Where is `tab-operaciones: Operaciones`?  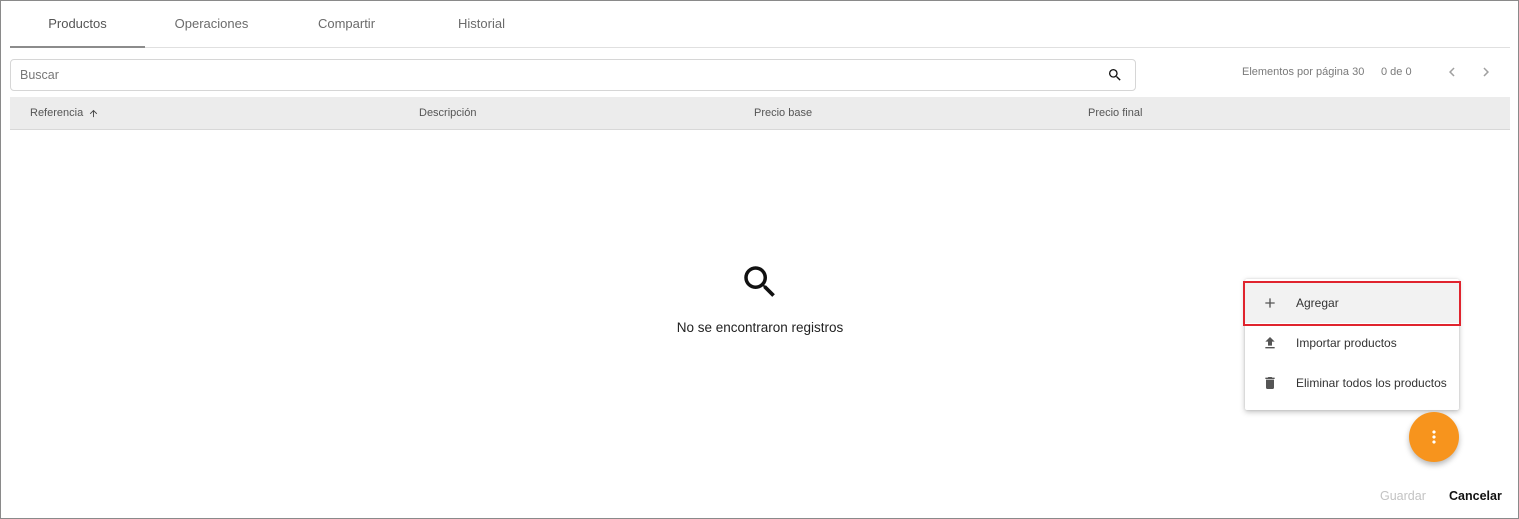 tab-operaciones: Operaciones is located at coordinates (211, 23).